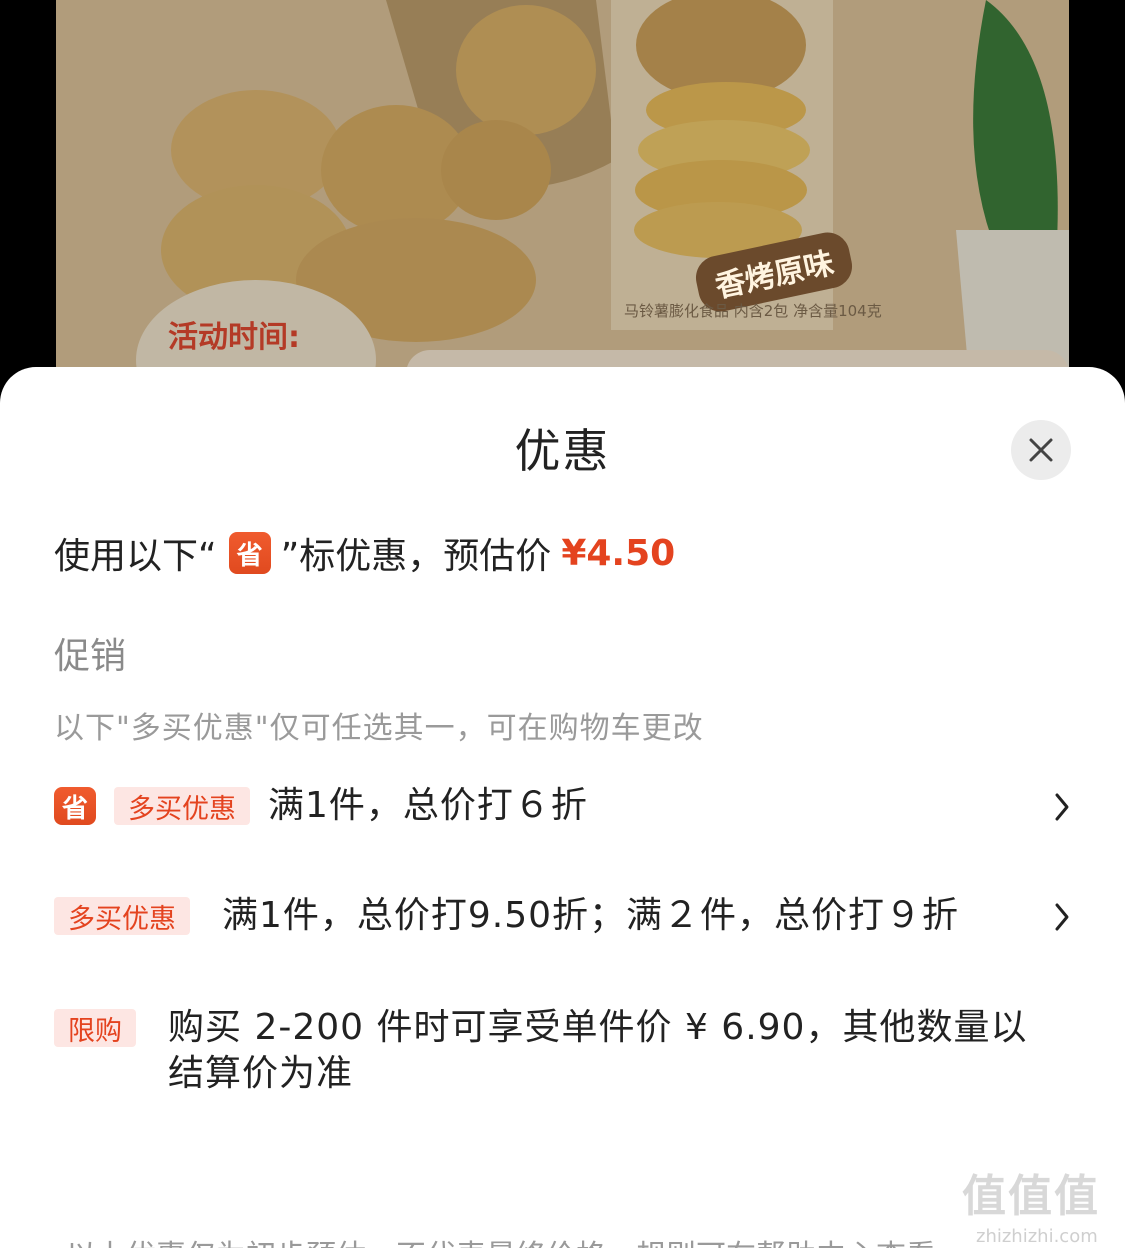 This screenshot has height=1248, width=1125. What do you see at coordinates (562, 451) in the screenshot?
I see `sheet-title: 优惠` at bounding box center [562, 451].